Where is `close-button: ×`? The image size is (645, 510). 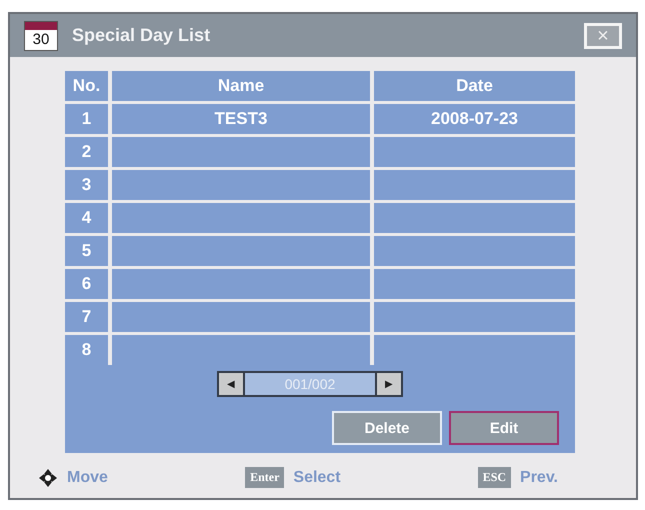
close-button: × is located at coordinates (603, 35).